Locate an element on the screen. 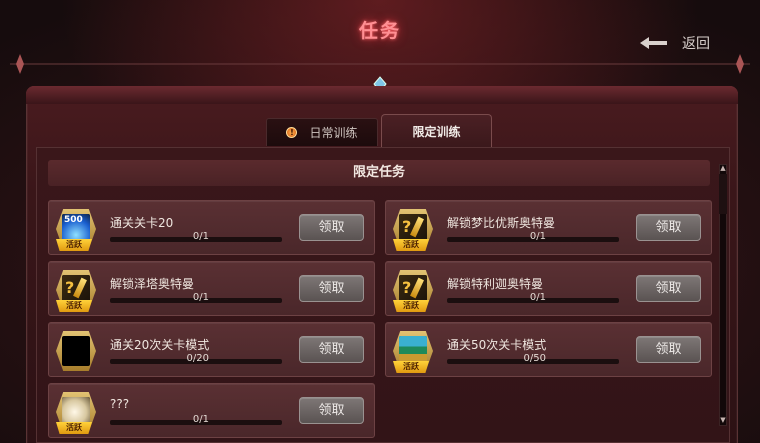 This screenshot has width=760, height=443. scrollbar-thumb is located at coordinates (723, 194).